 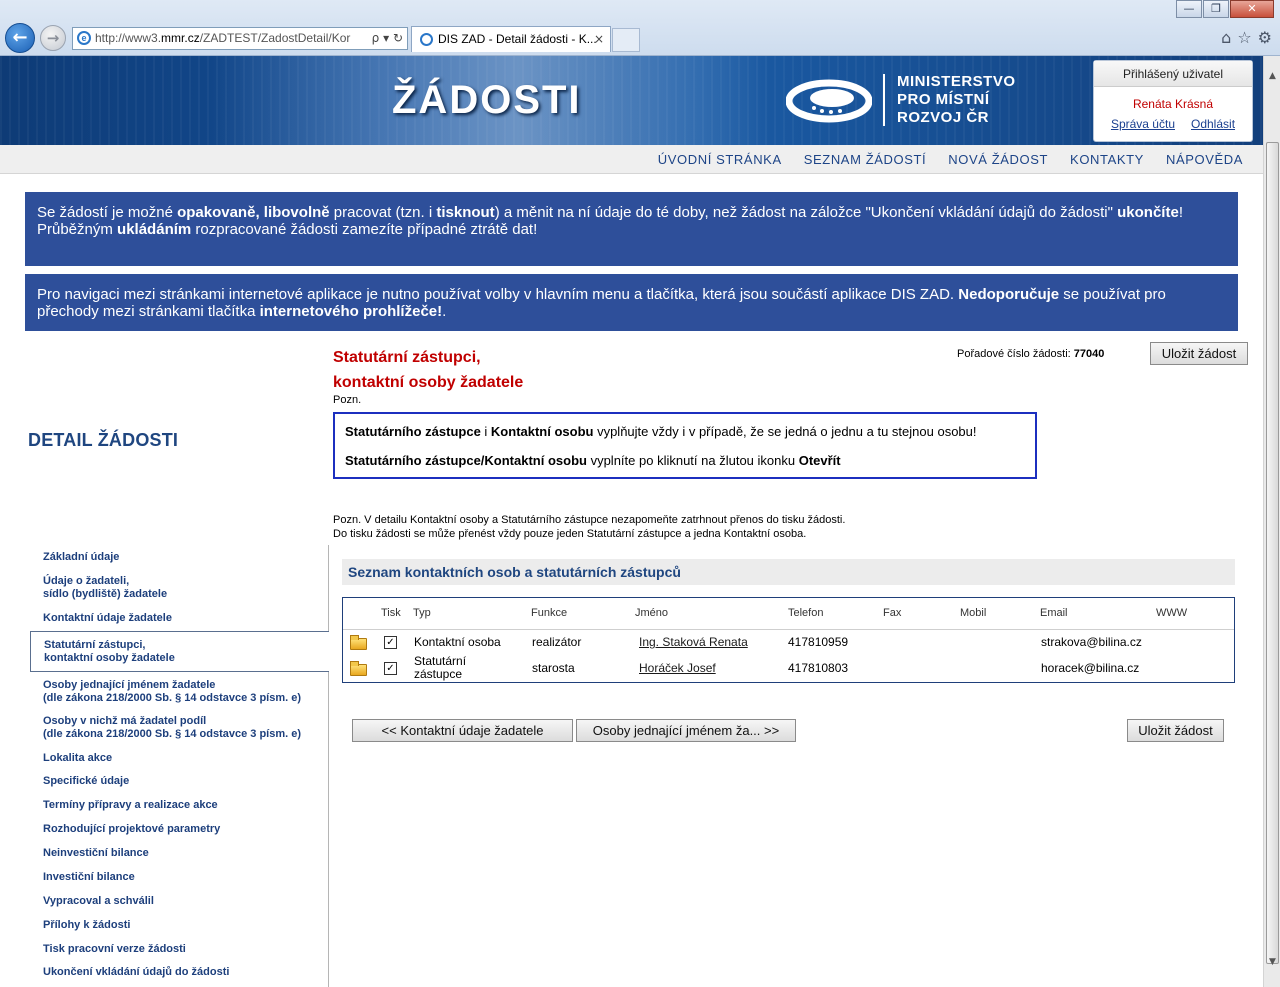 I want to click on ministry-logo, so click(x=829, y=101).